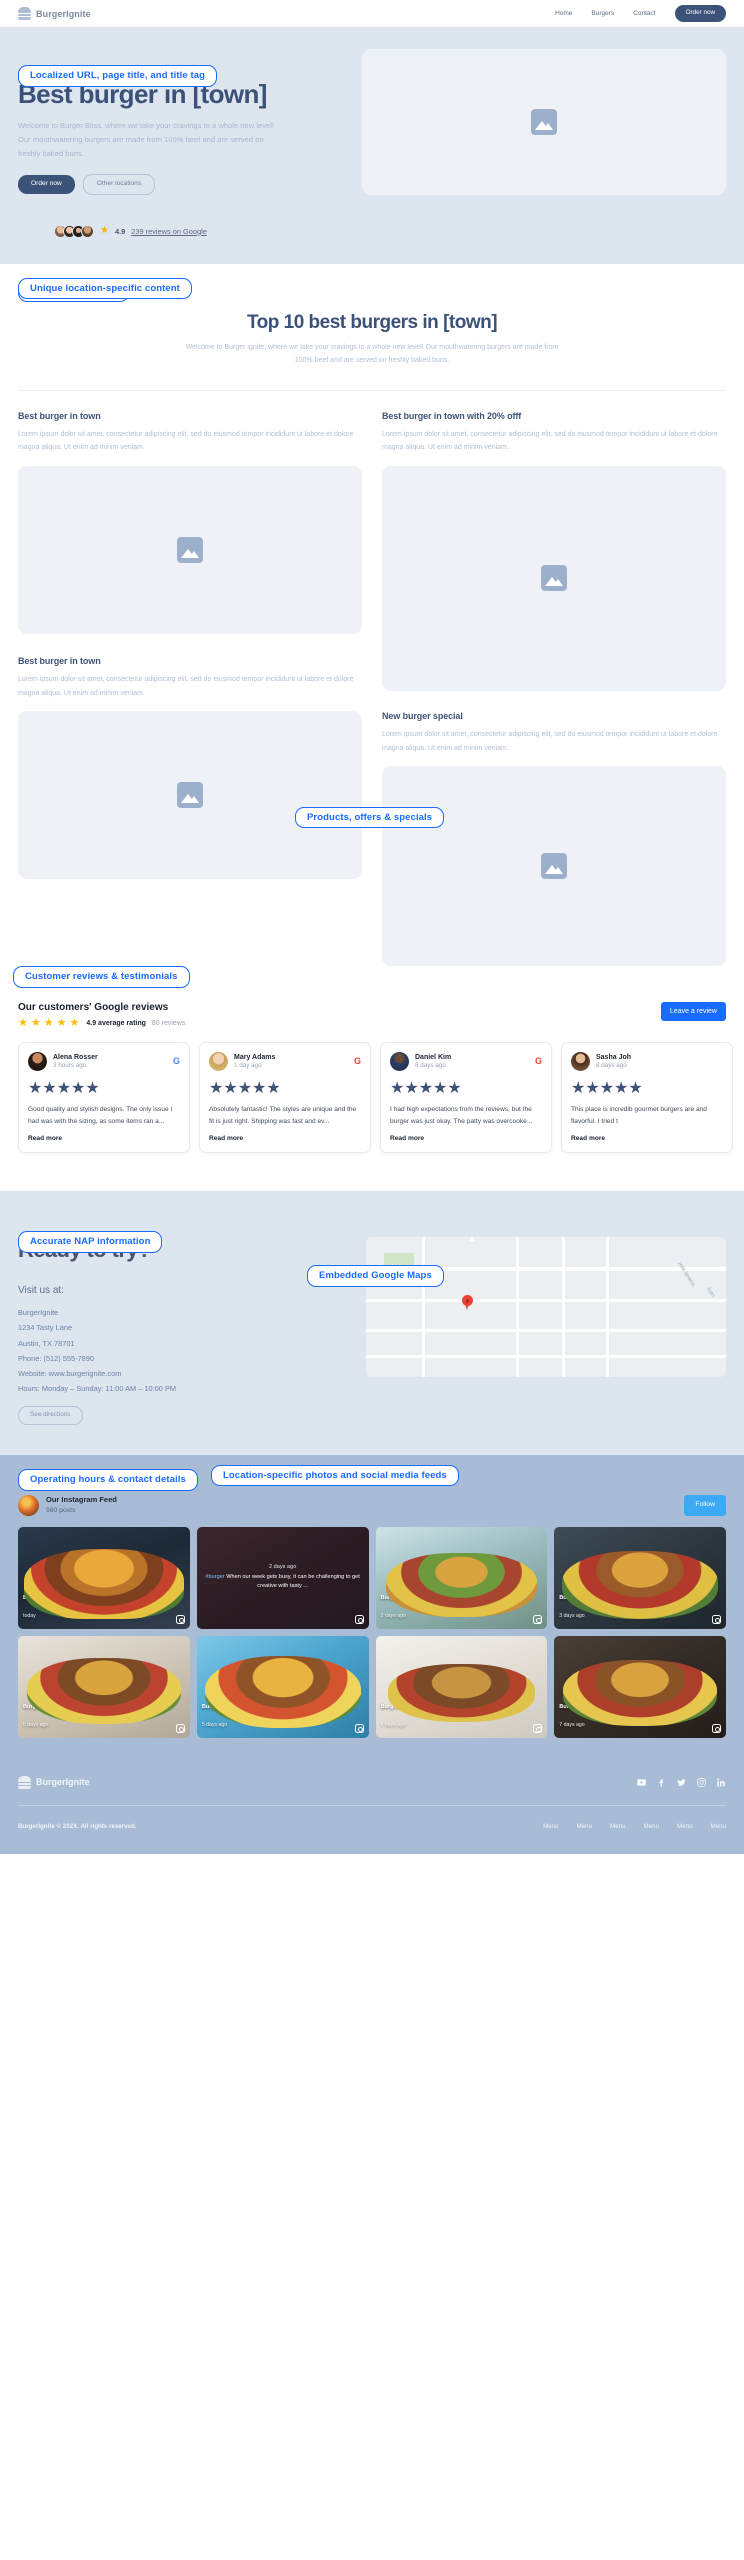  Describe the element at coordinates (50, 1415) in the screenshot. I see `see-directions-button: See directions` at that location.